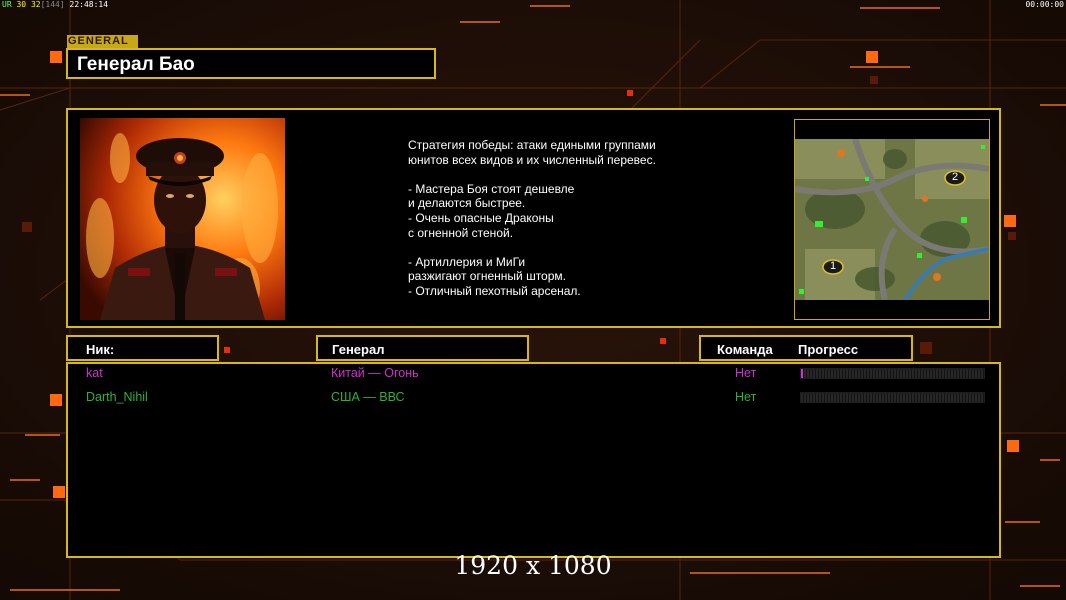  I want to click on column-header-nick: Ник:, so click(142, 348).